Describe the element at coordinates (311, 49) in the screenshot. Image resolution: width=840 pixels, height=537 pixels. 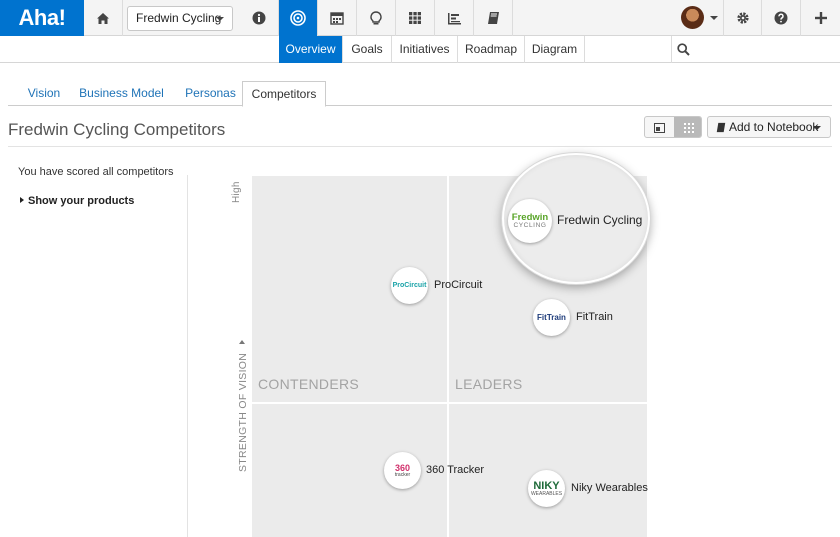
I see `subnav-overview: Overview` at that location.